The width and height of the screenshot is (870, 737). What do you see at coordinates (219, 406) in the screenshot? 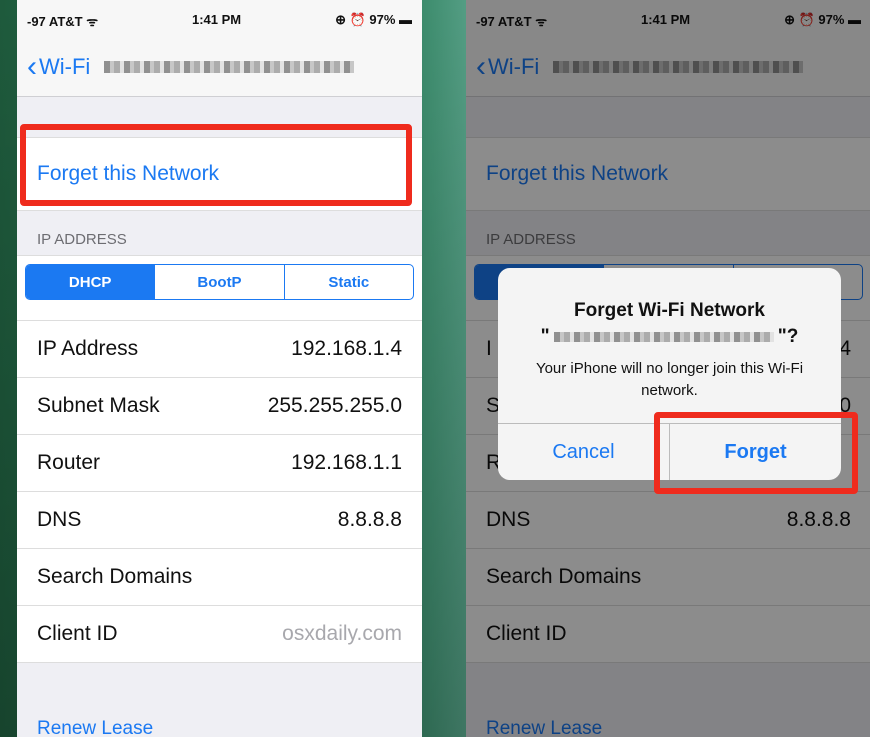
I see `row-subnet-mask: Subnet Mask 255.255.255.0` at bounding box center [219, 406].